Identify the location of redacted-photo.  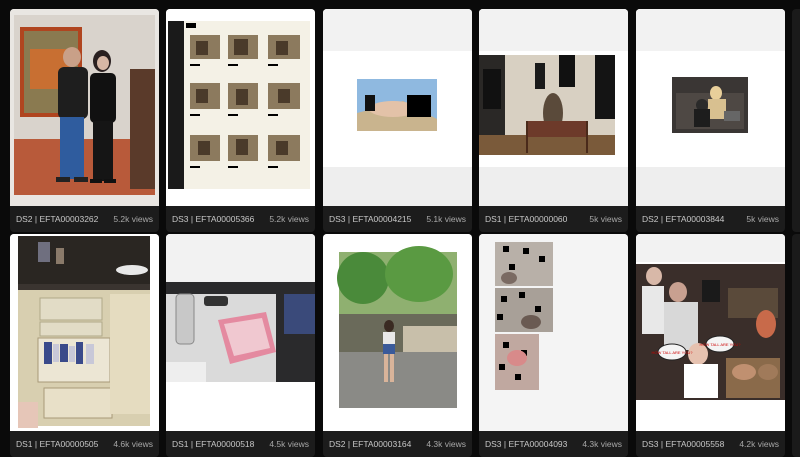
(397, 107).